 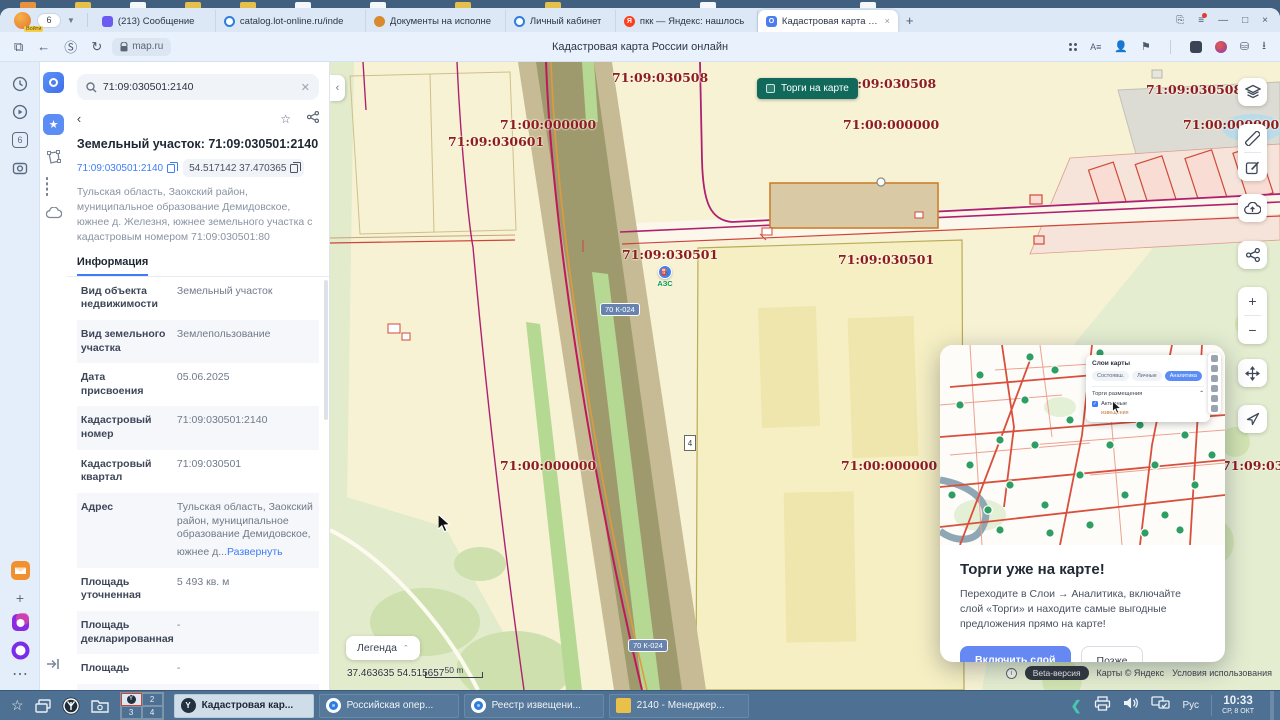 I want to click on add-panel-icon: +, so click(x=20, y=598).